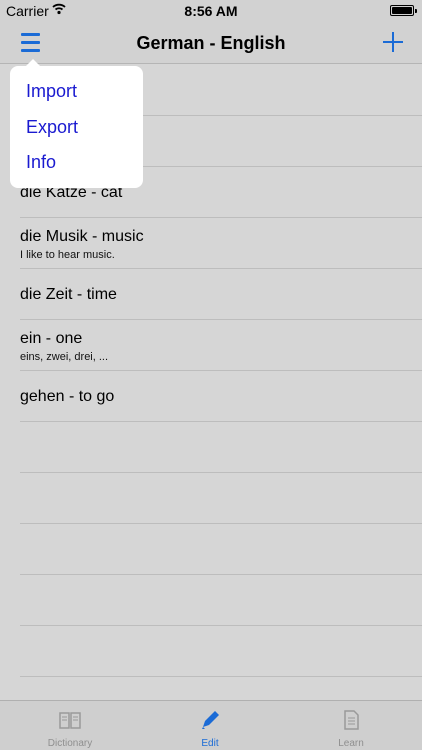 This screenshot has width=422, height=750. I want to click on menu-item-import: Import, so click(51, 91).